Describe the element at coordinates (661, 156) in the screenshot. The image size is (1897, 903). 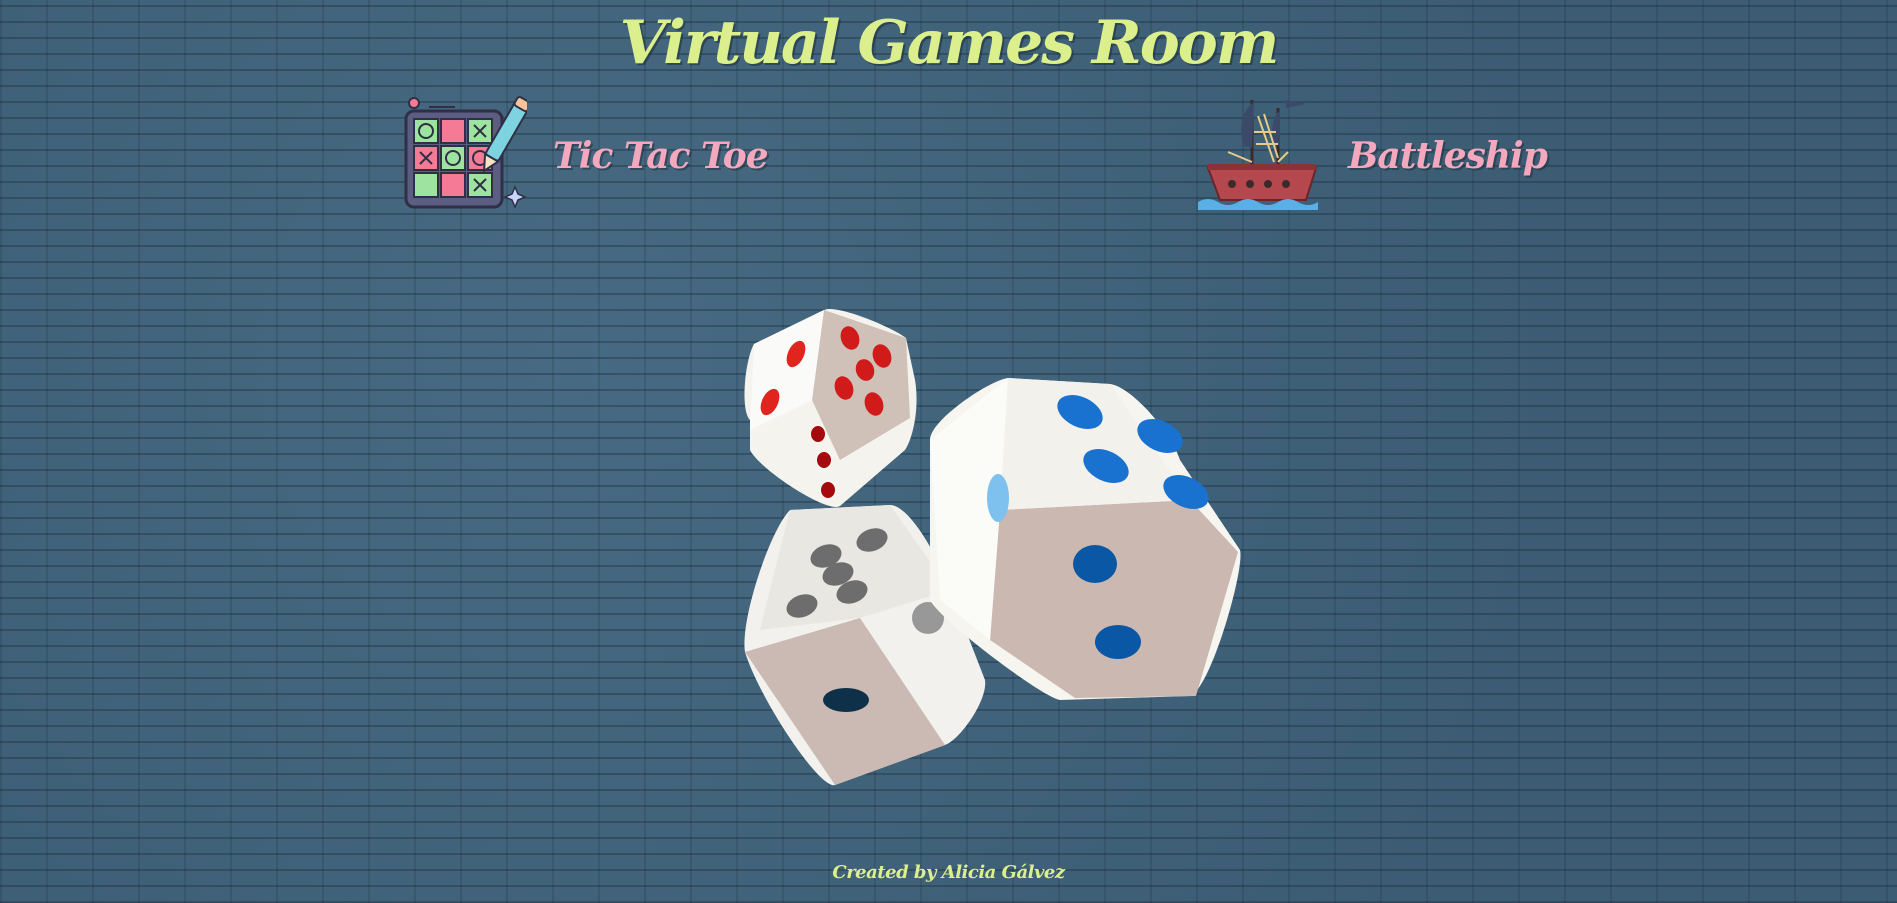
I see `tic-tac-toe-label: Tic Tac Toe` at that location.